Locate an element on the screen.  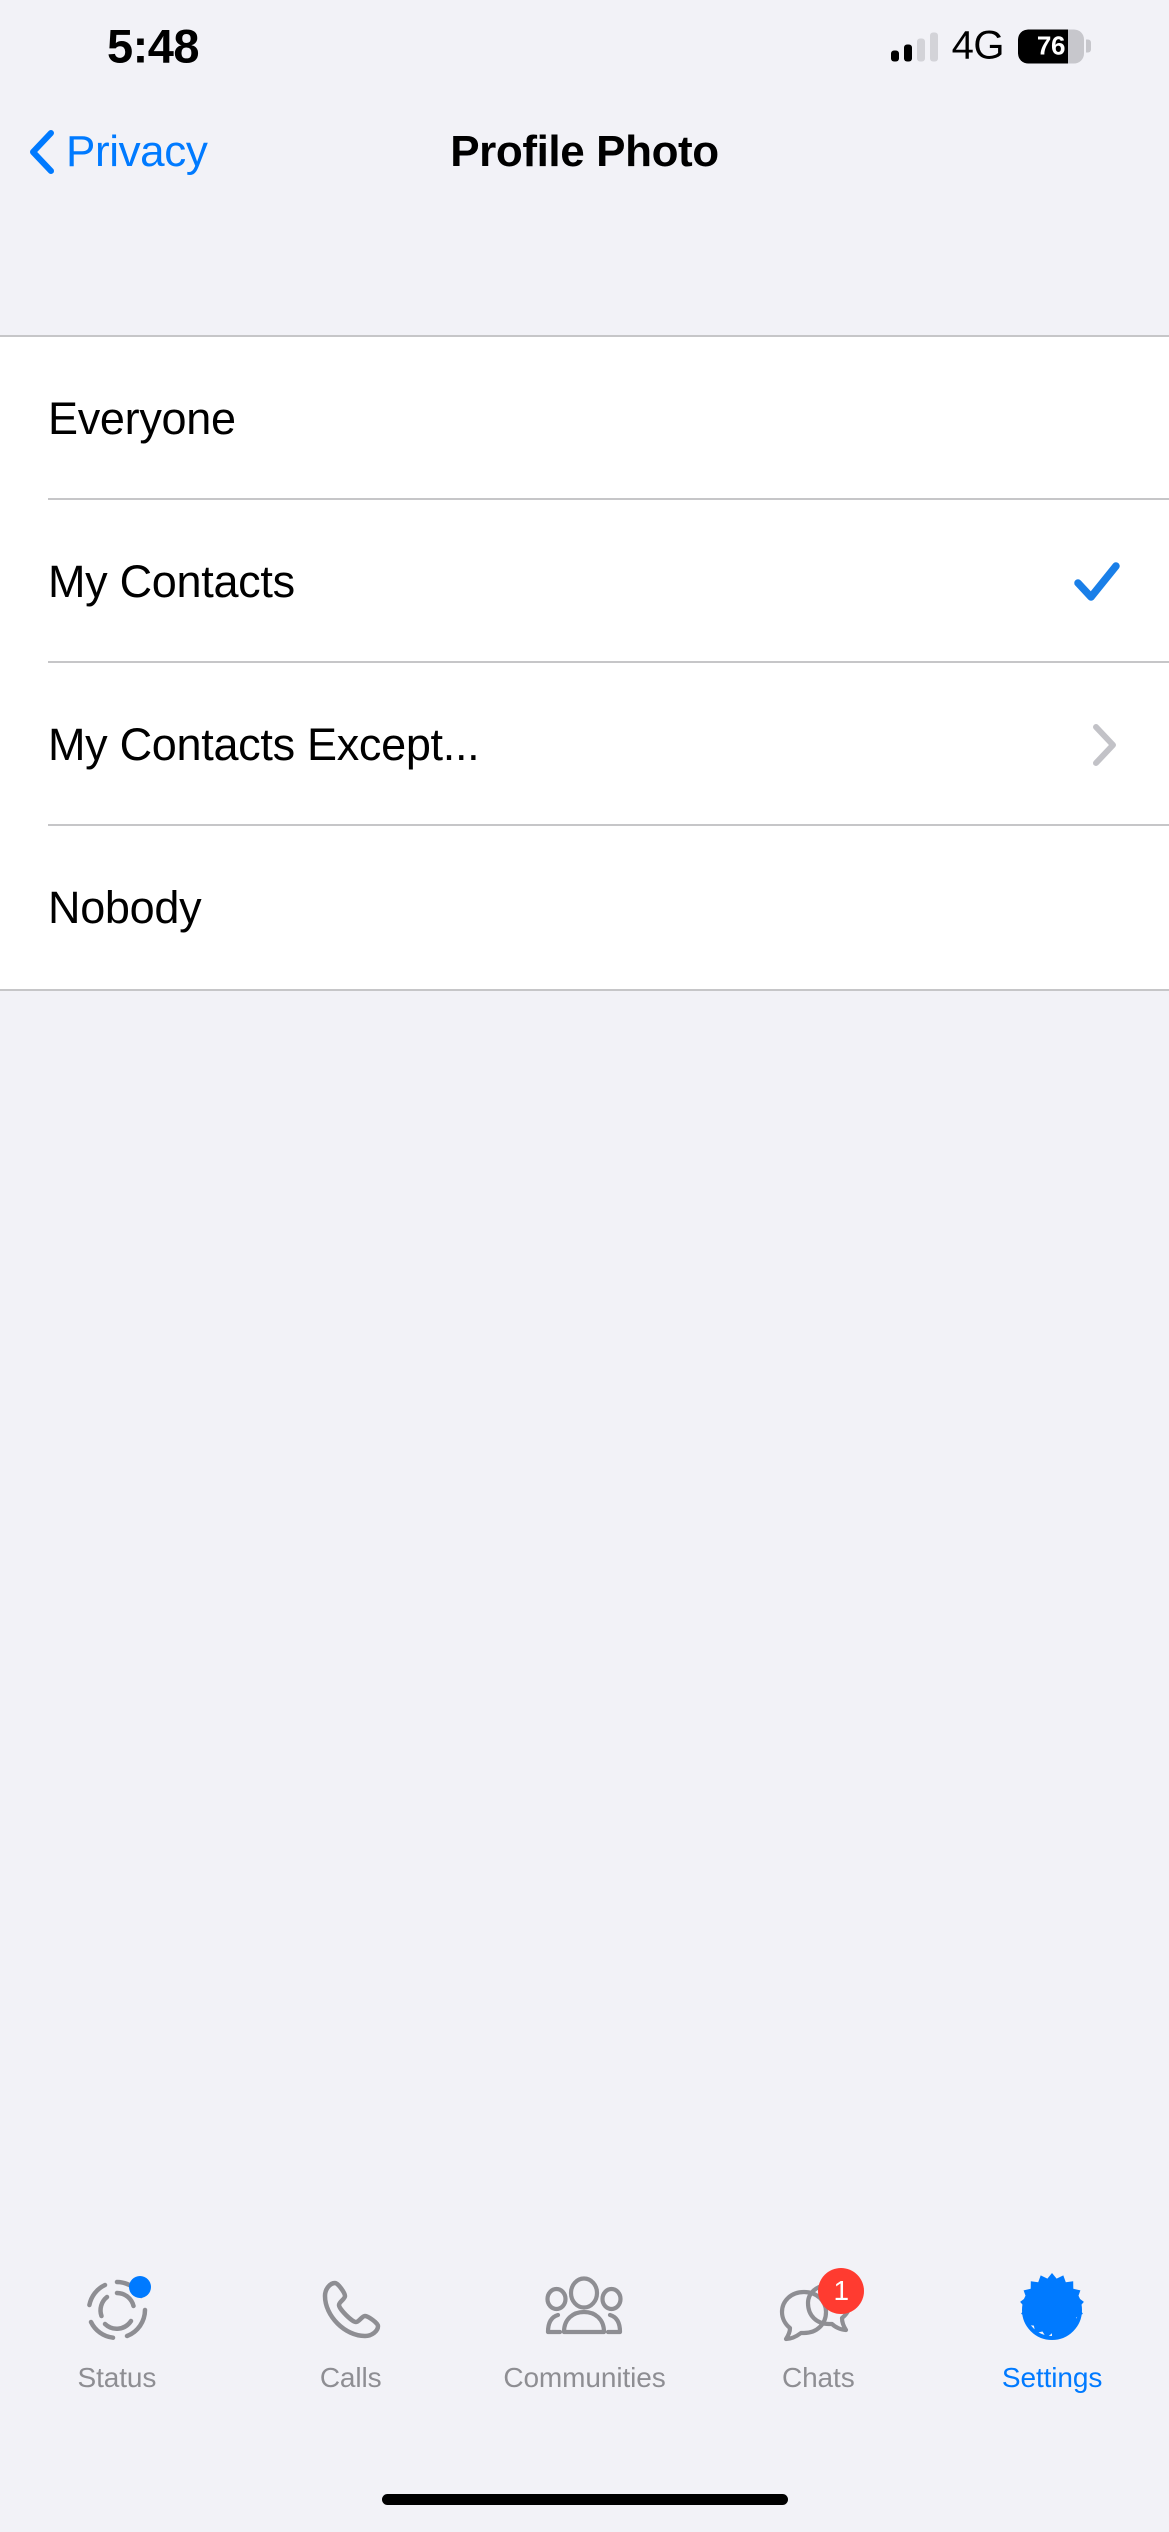
checkmark-icon is located at coordinates (1097, 581).